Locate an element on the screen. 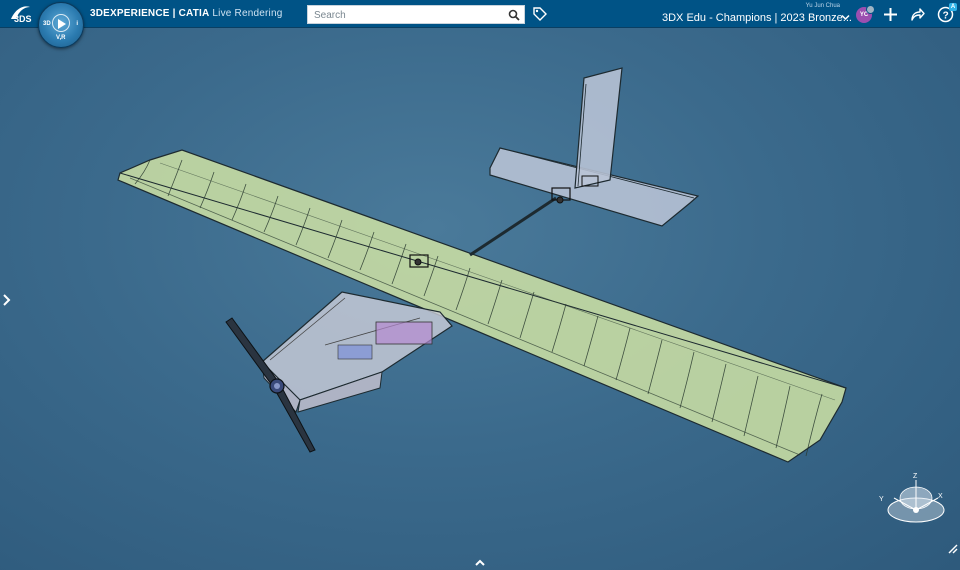  avatar: YC is located at coordinates (865, 14).